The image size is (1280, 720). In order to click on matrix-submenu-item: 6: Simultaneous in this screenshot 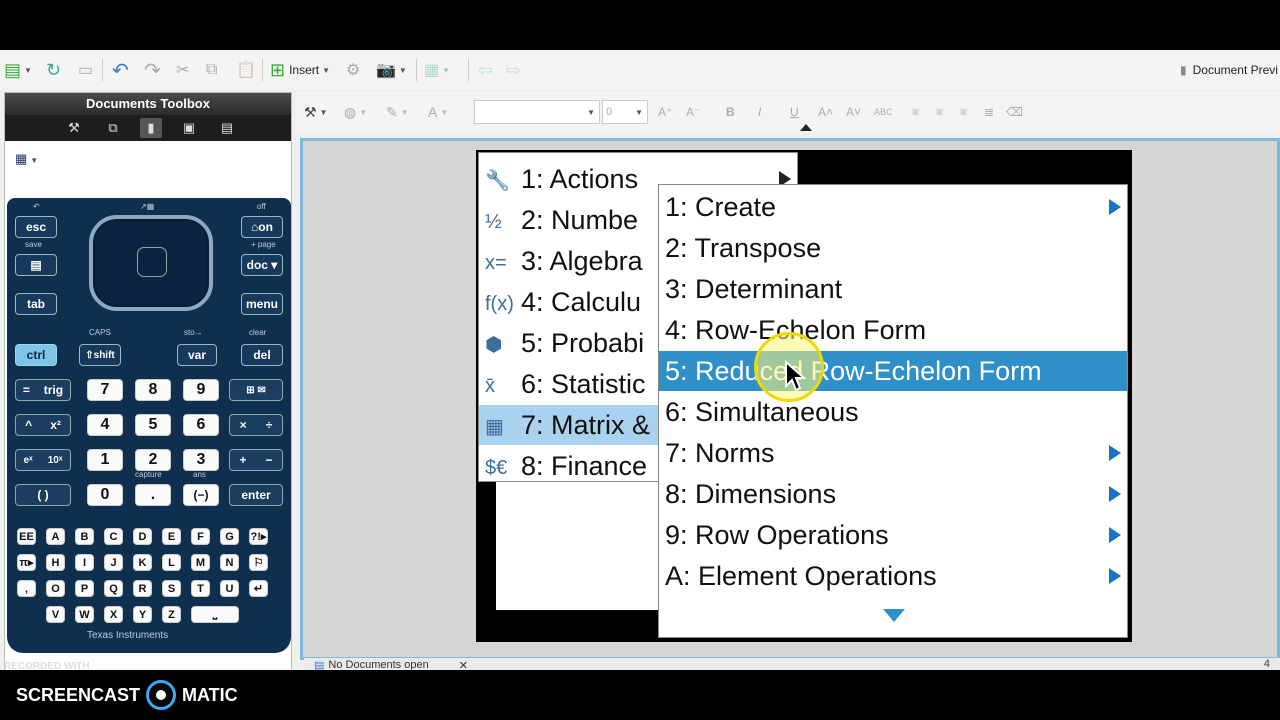, I will do `click(893, 412)`.